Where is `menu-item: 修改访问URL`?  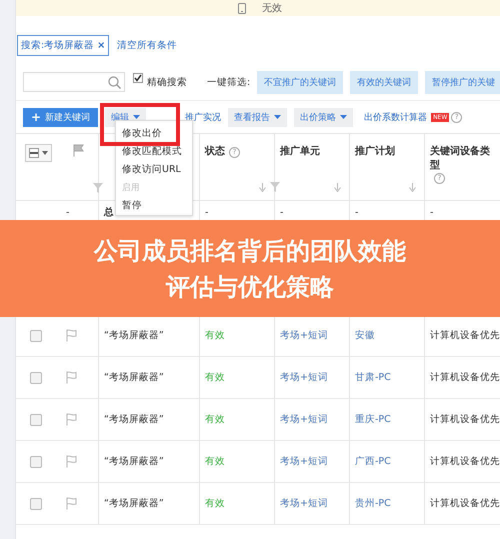 menu-item: 修改访问URL is located at coordinates (154, 170).